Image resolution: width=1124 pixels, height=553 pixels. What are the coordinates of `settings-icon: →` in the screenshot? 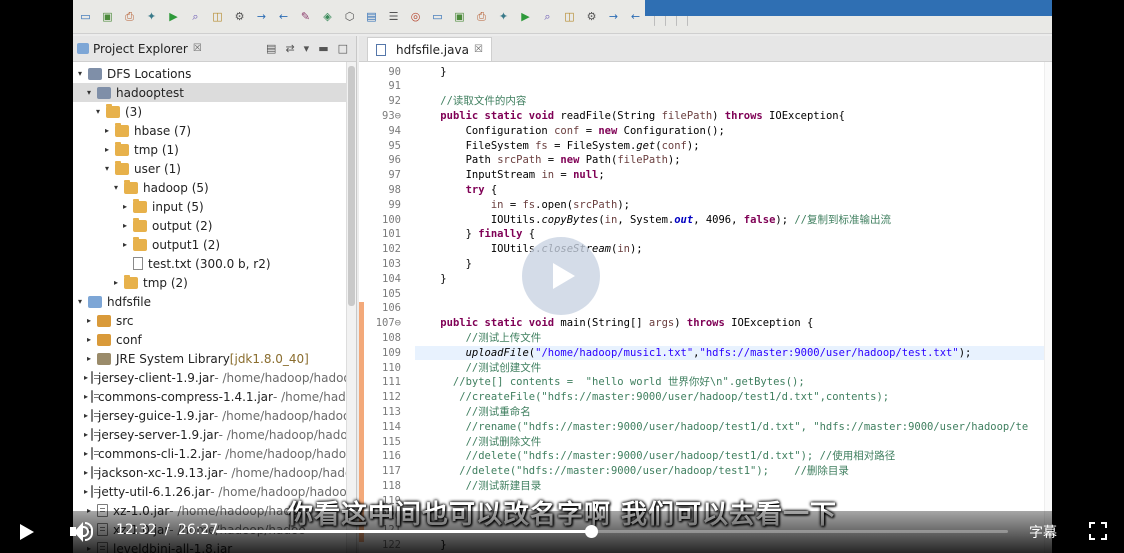 It's located at (261, 16).